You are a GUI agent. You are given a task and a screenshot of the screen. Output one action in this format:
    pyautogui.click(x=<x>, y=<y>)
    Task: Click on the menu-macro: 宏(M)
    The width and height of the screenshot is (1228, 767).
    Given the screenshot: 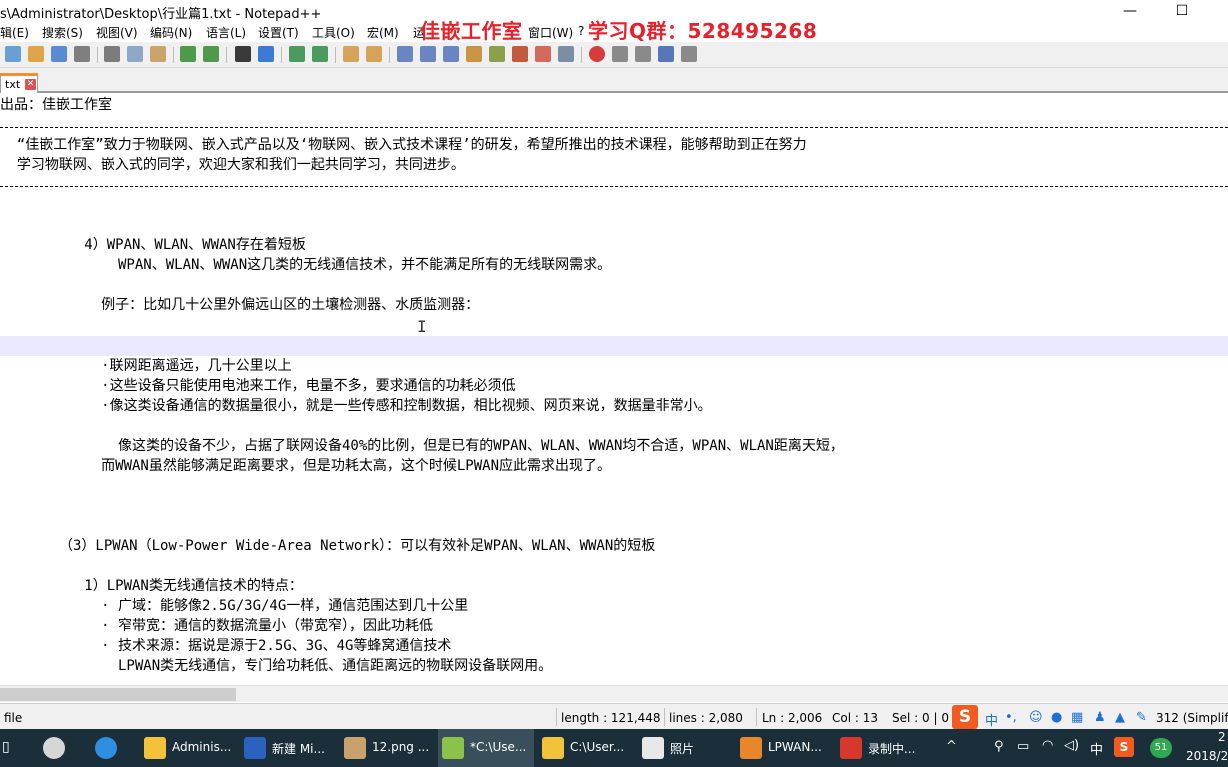 What is the action you would take?
    pyautogui.click(x=383, y=32)
    